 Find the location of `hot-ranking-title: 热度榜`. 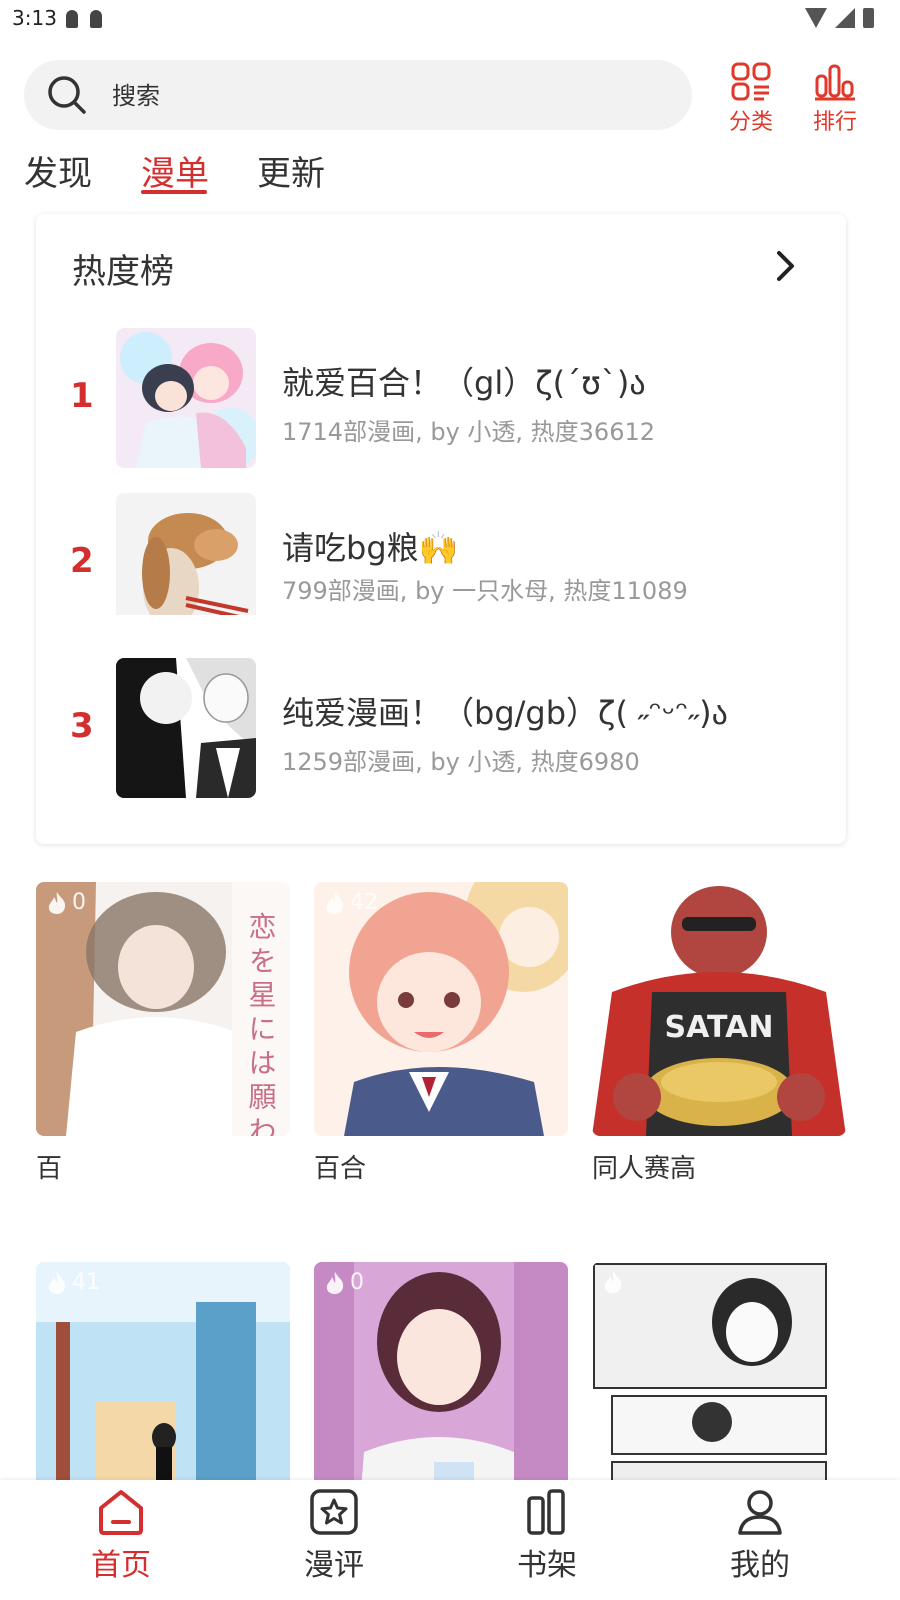

hot-ranking-title: 热度榜 is located at coordinates (123, 268).